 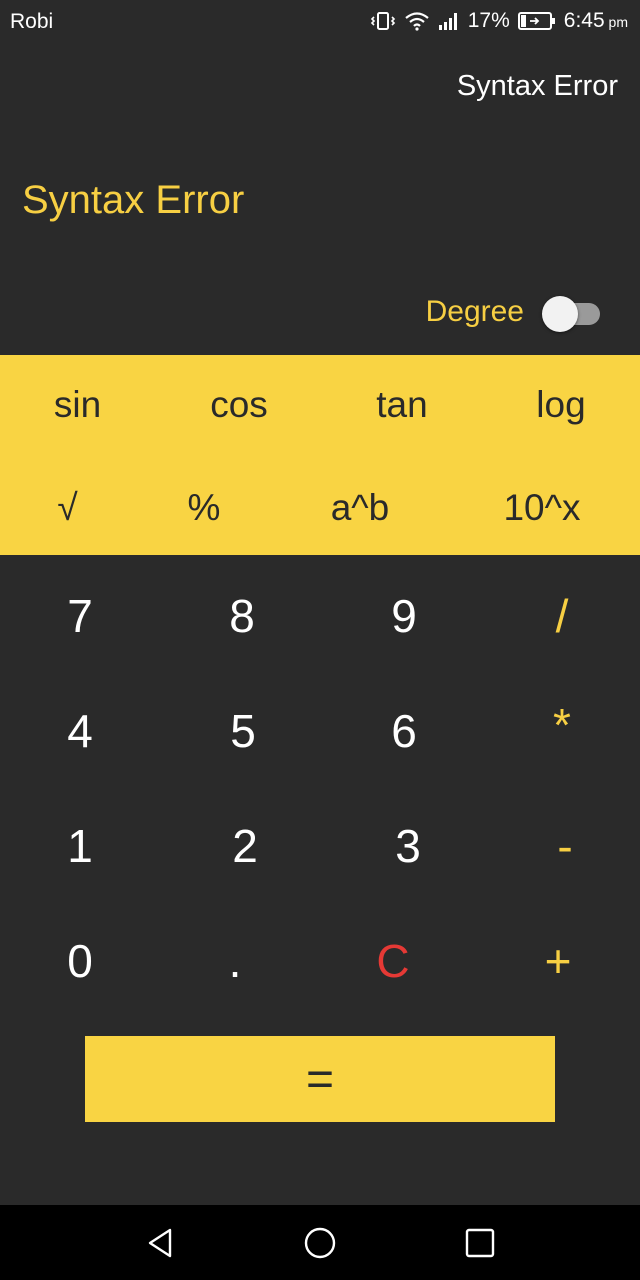 I want to click on divide-button: /, so click(x=561, y=616).